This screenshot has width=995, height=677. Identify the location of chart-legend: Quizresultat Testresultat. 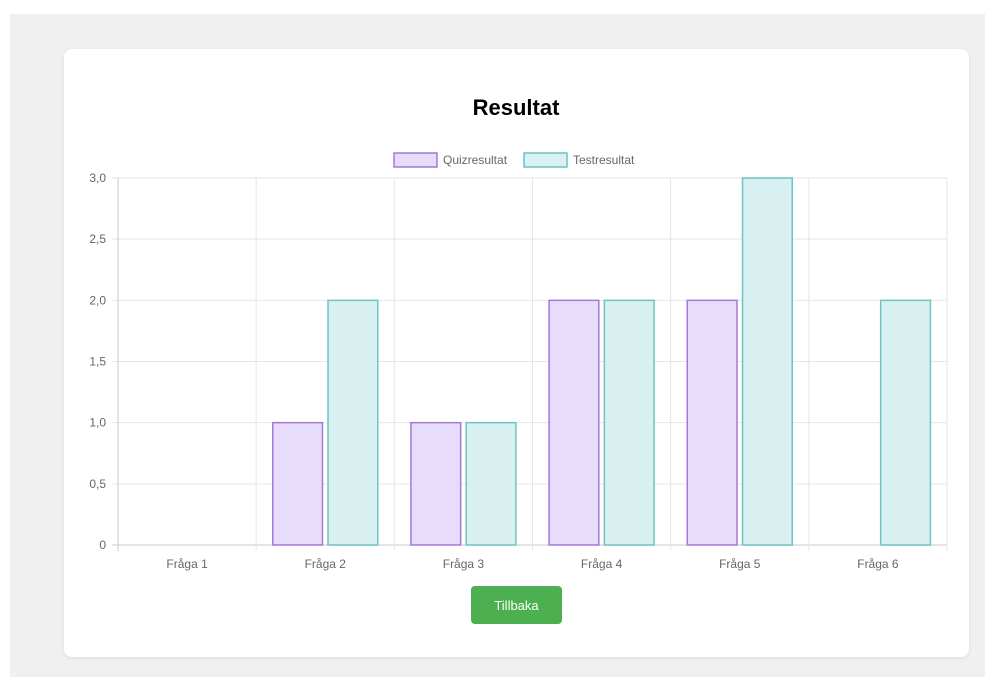
(514, 160).